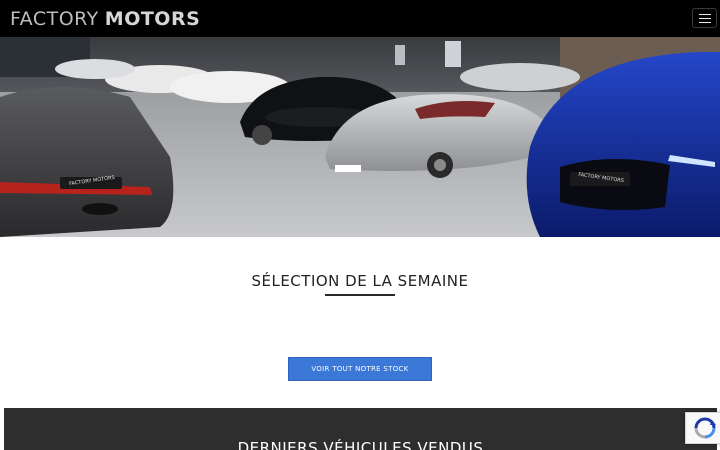  What do you see at coordinates (705, 428) in the screenshot?
I see `recaptcha-icon` at bounding box center [705, 428].